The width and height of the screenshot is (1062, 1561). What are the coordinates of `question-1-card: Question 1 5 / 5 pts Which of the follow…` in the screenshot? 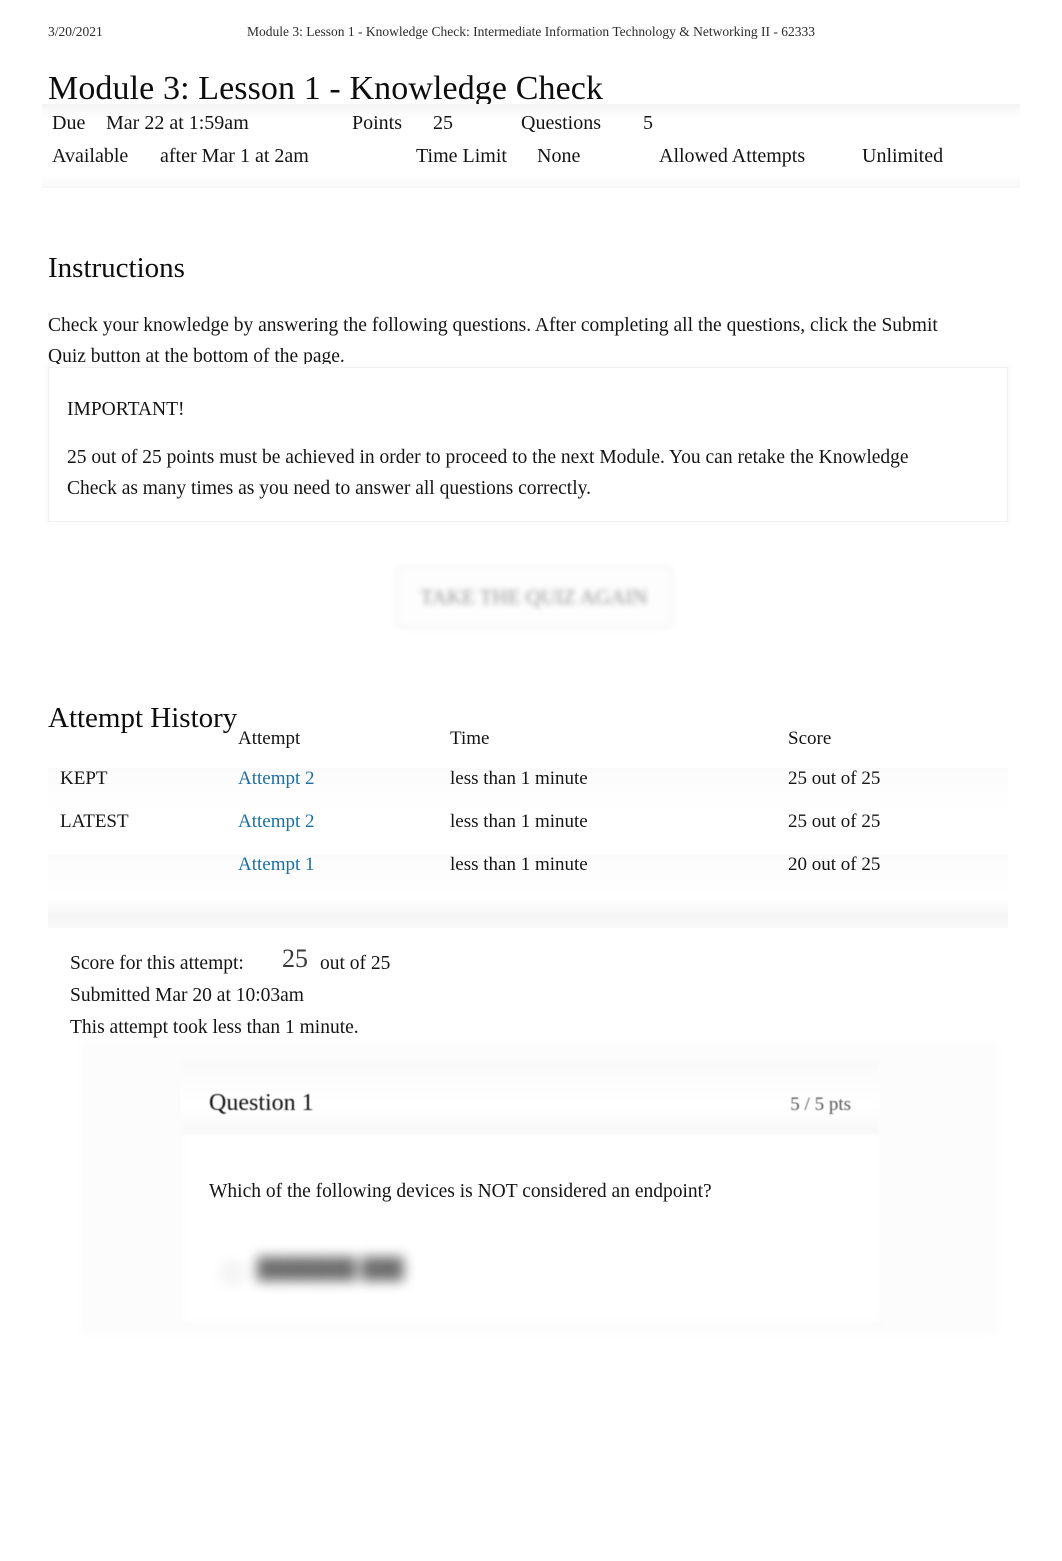 It's located at (530, 1191).